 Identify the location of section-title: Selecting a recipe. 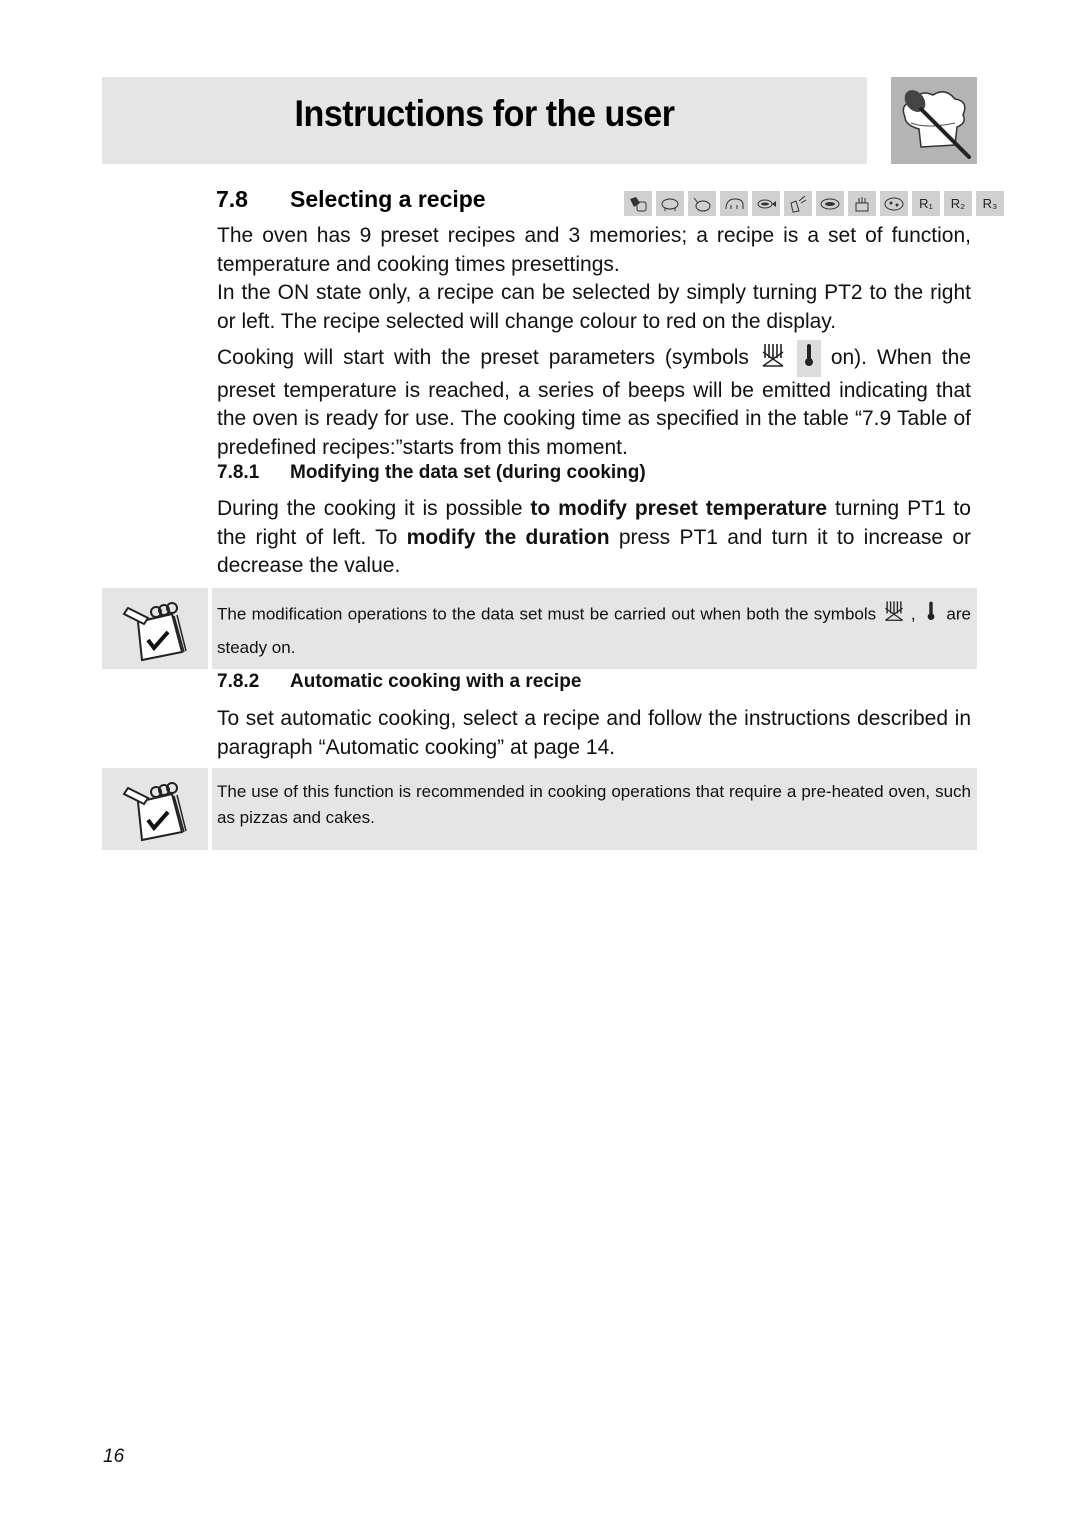
(388, 199).